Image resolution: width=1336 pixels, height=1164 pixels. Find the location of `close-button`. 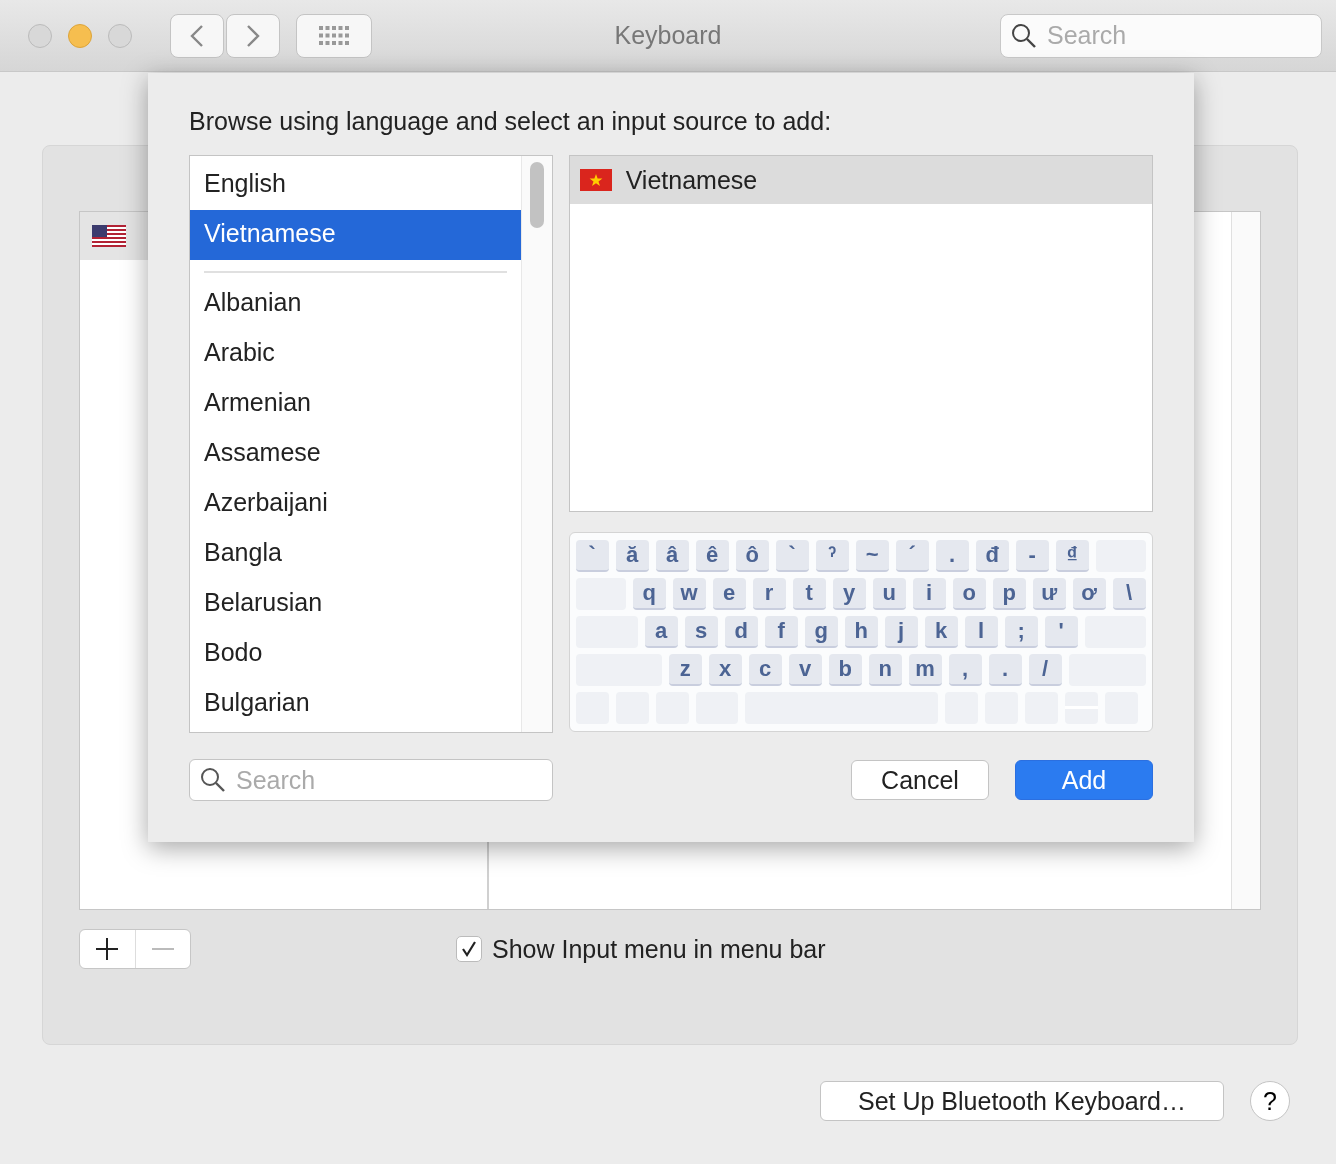

close-button is located at coordinates (40, 35).